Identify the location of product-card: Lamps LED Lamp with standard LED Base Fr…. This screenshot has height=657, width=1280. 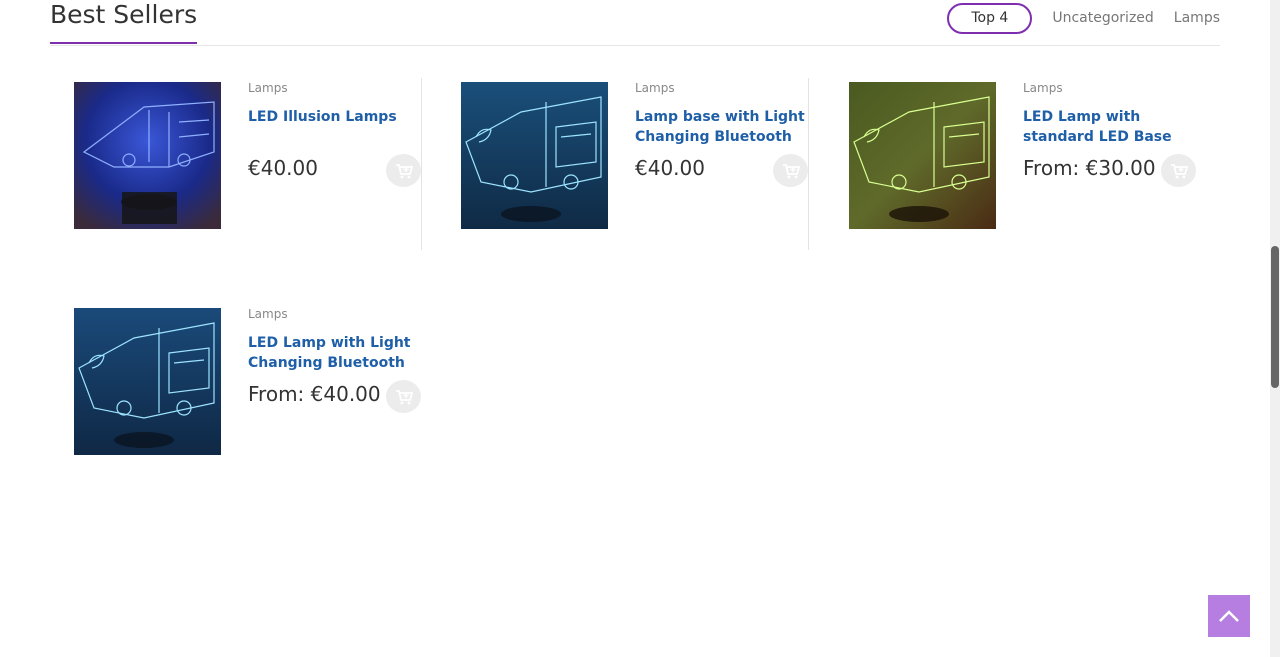
(1022, 164).